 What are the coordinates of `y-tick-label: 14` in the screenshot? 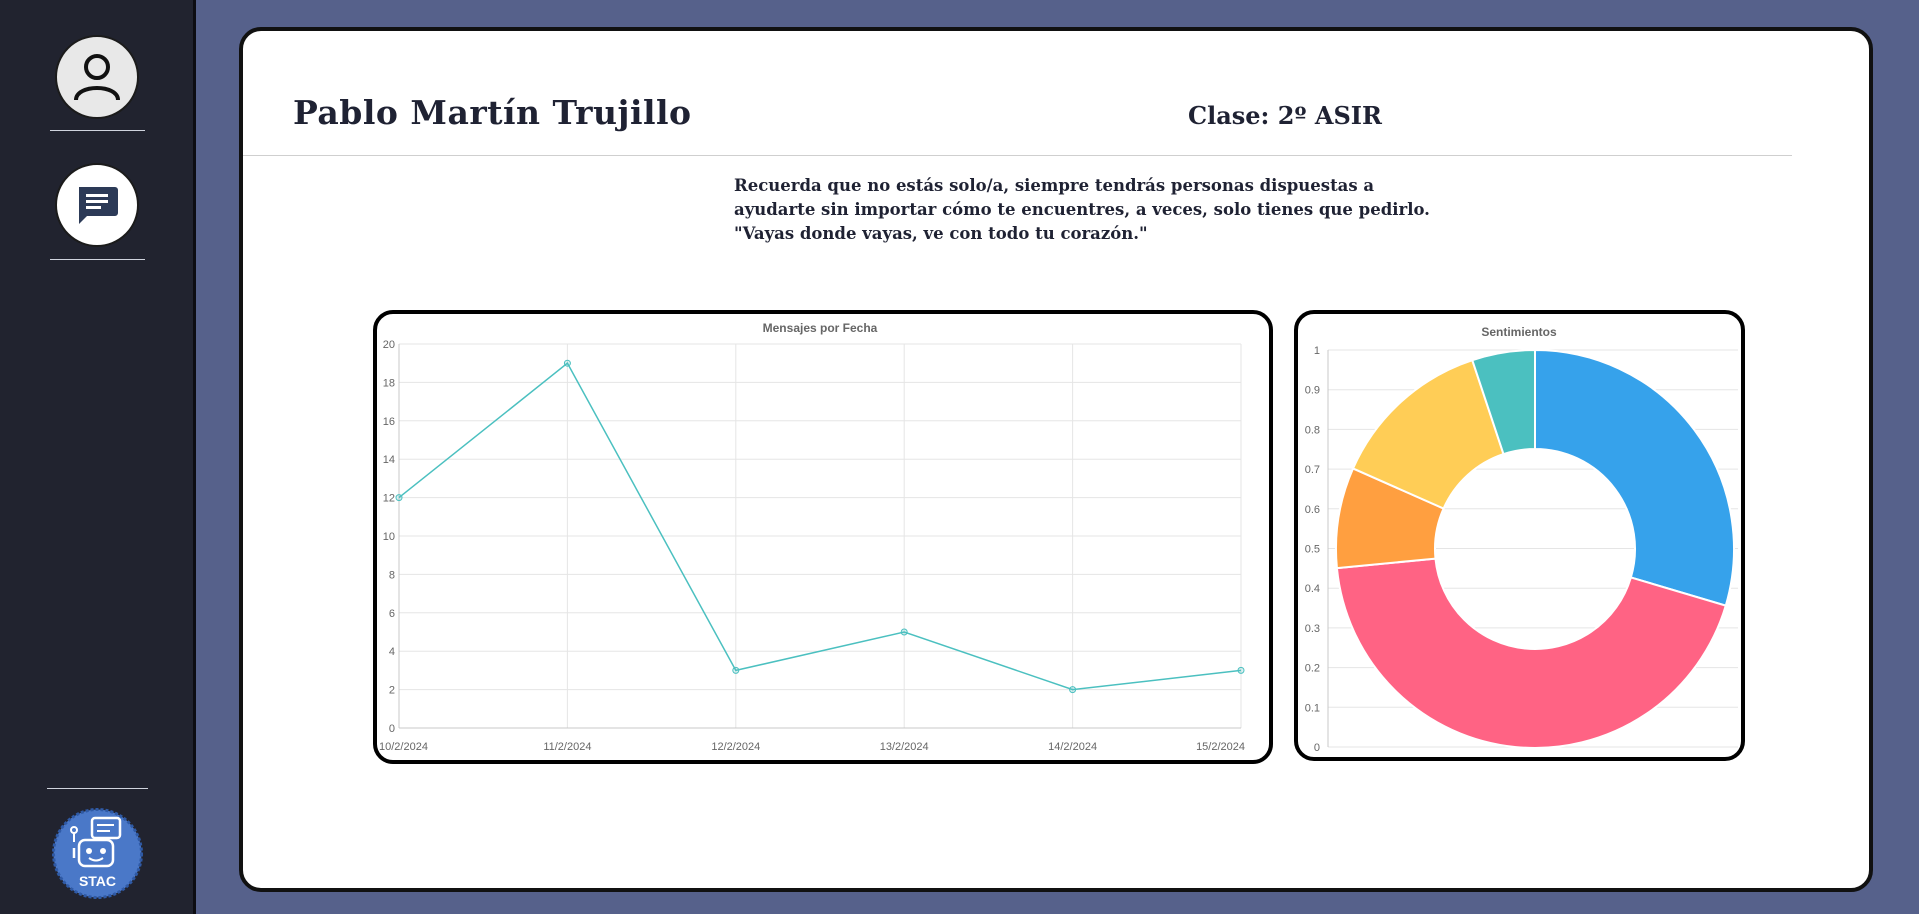 It's located at (389, 460).